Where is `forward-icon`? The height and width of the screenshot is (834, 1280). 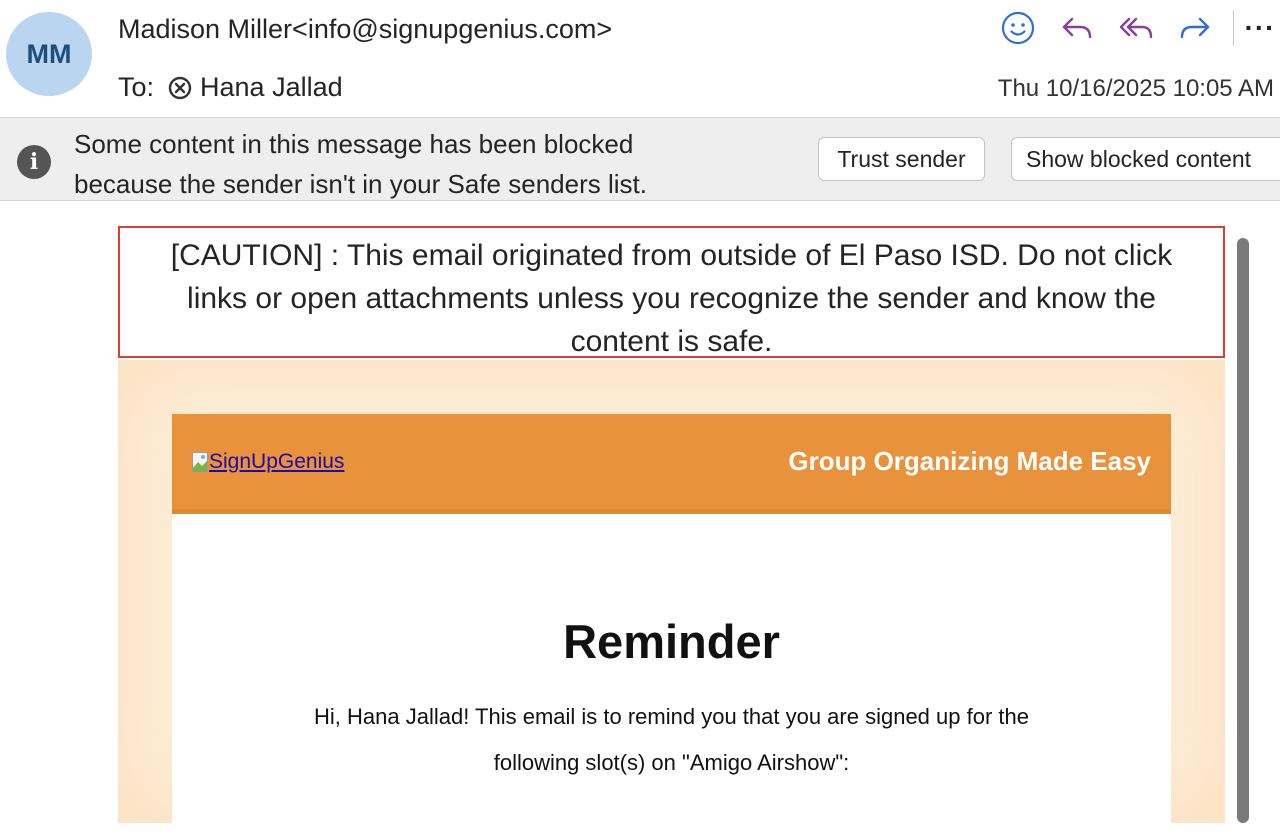 forward-icon is located at coordinates (1195, 28).